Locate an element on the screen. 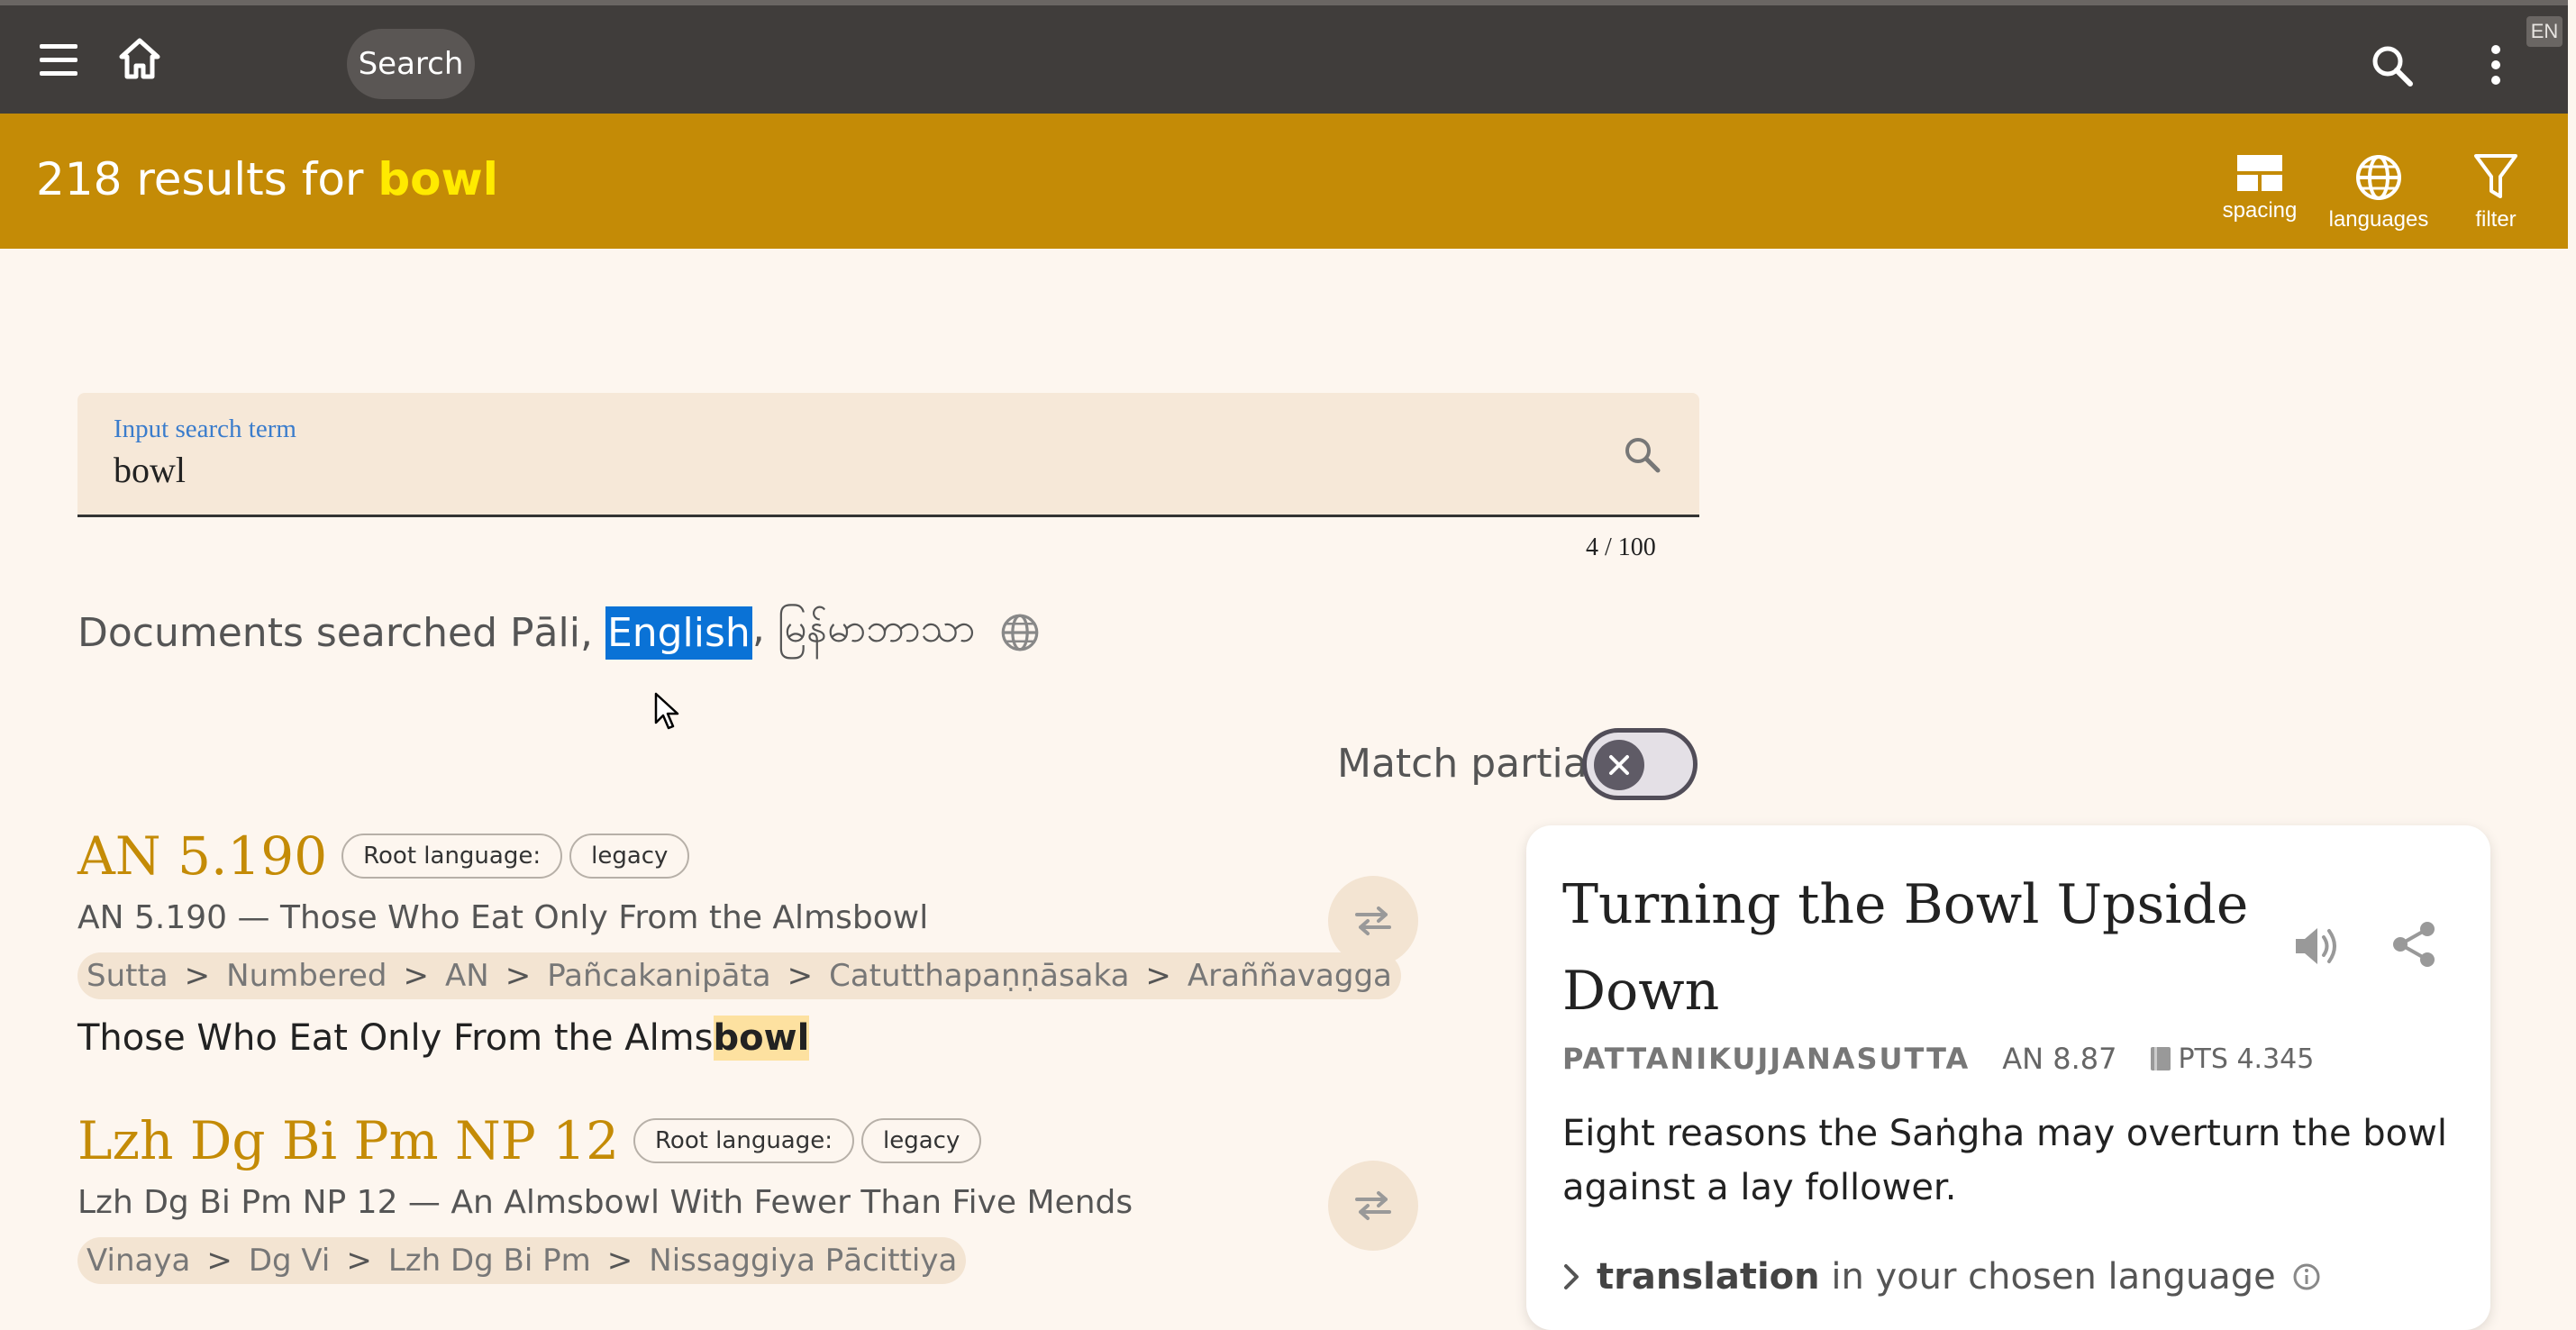 The height and width of the screenshot is (1330, 2576). result-title: Lzh Dg Bi Pm NP 12 is located at coordinates (348, 1140).